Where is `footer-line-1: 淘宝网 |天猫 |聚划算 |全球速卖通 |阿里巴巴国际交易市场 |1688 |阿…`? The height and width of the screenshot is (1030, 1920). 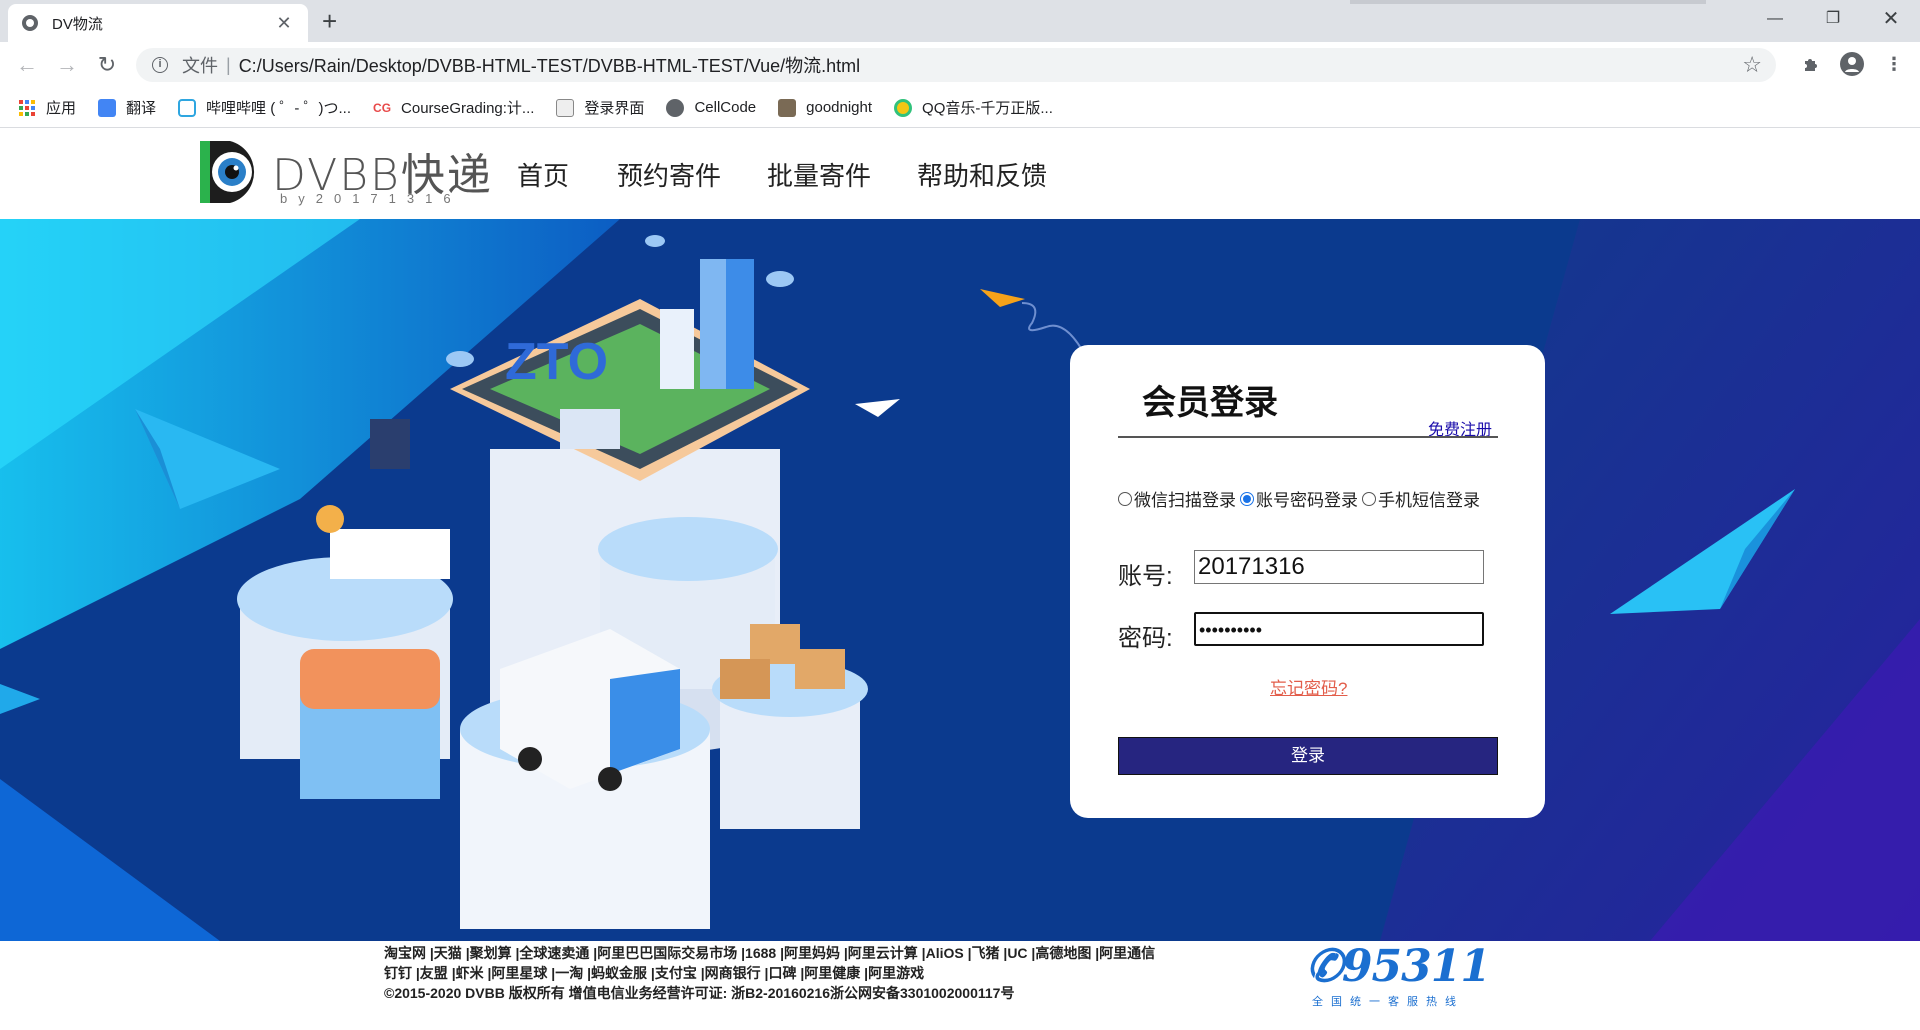 footer-line-1: 淘宝网 |天猫 |聚划算 |全球速卖通 |阿里巴巴国际交易市场 |1688 |阿… is located at coordinates (824, 953).